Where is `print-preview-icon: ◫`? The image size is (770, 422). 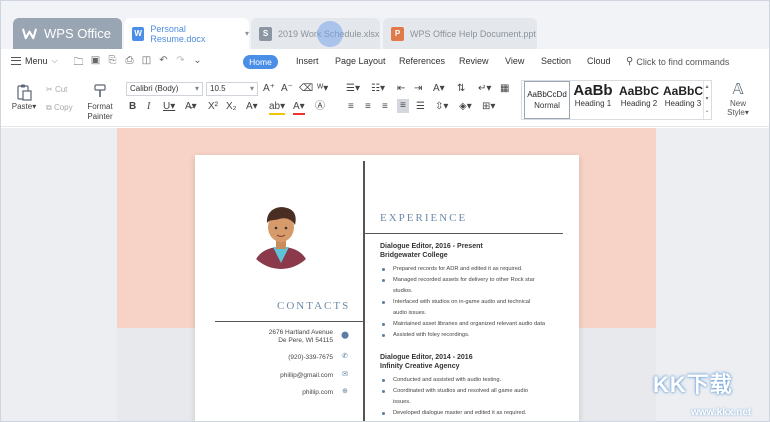
print-preview-icon: ◫ is located at coordinates (146, 63).